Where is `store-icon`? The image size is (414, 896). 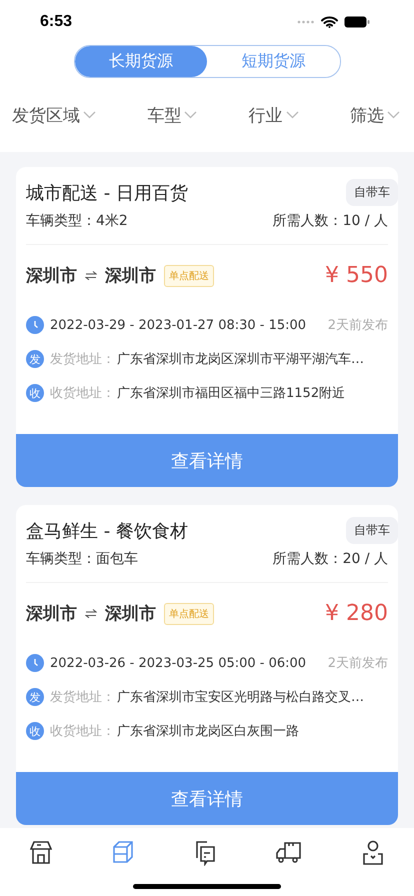 store-icon is located at coordinates (41, 852).